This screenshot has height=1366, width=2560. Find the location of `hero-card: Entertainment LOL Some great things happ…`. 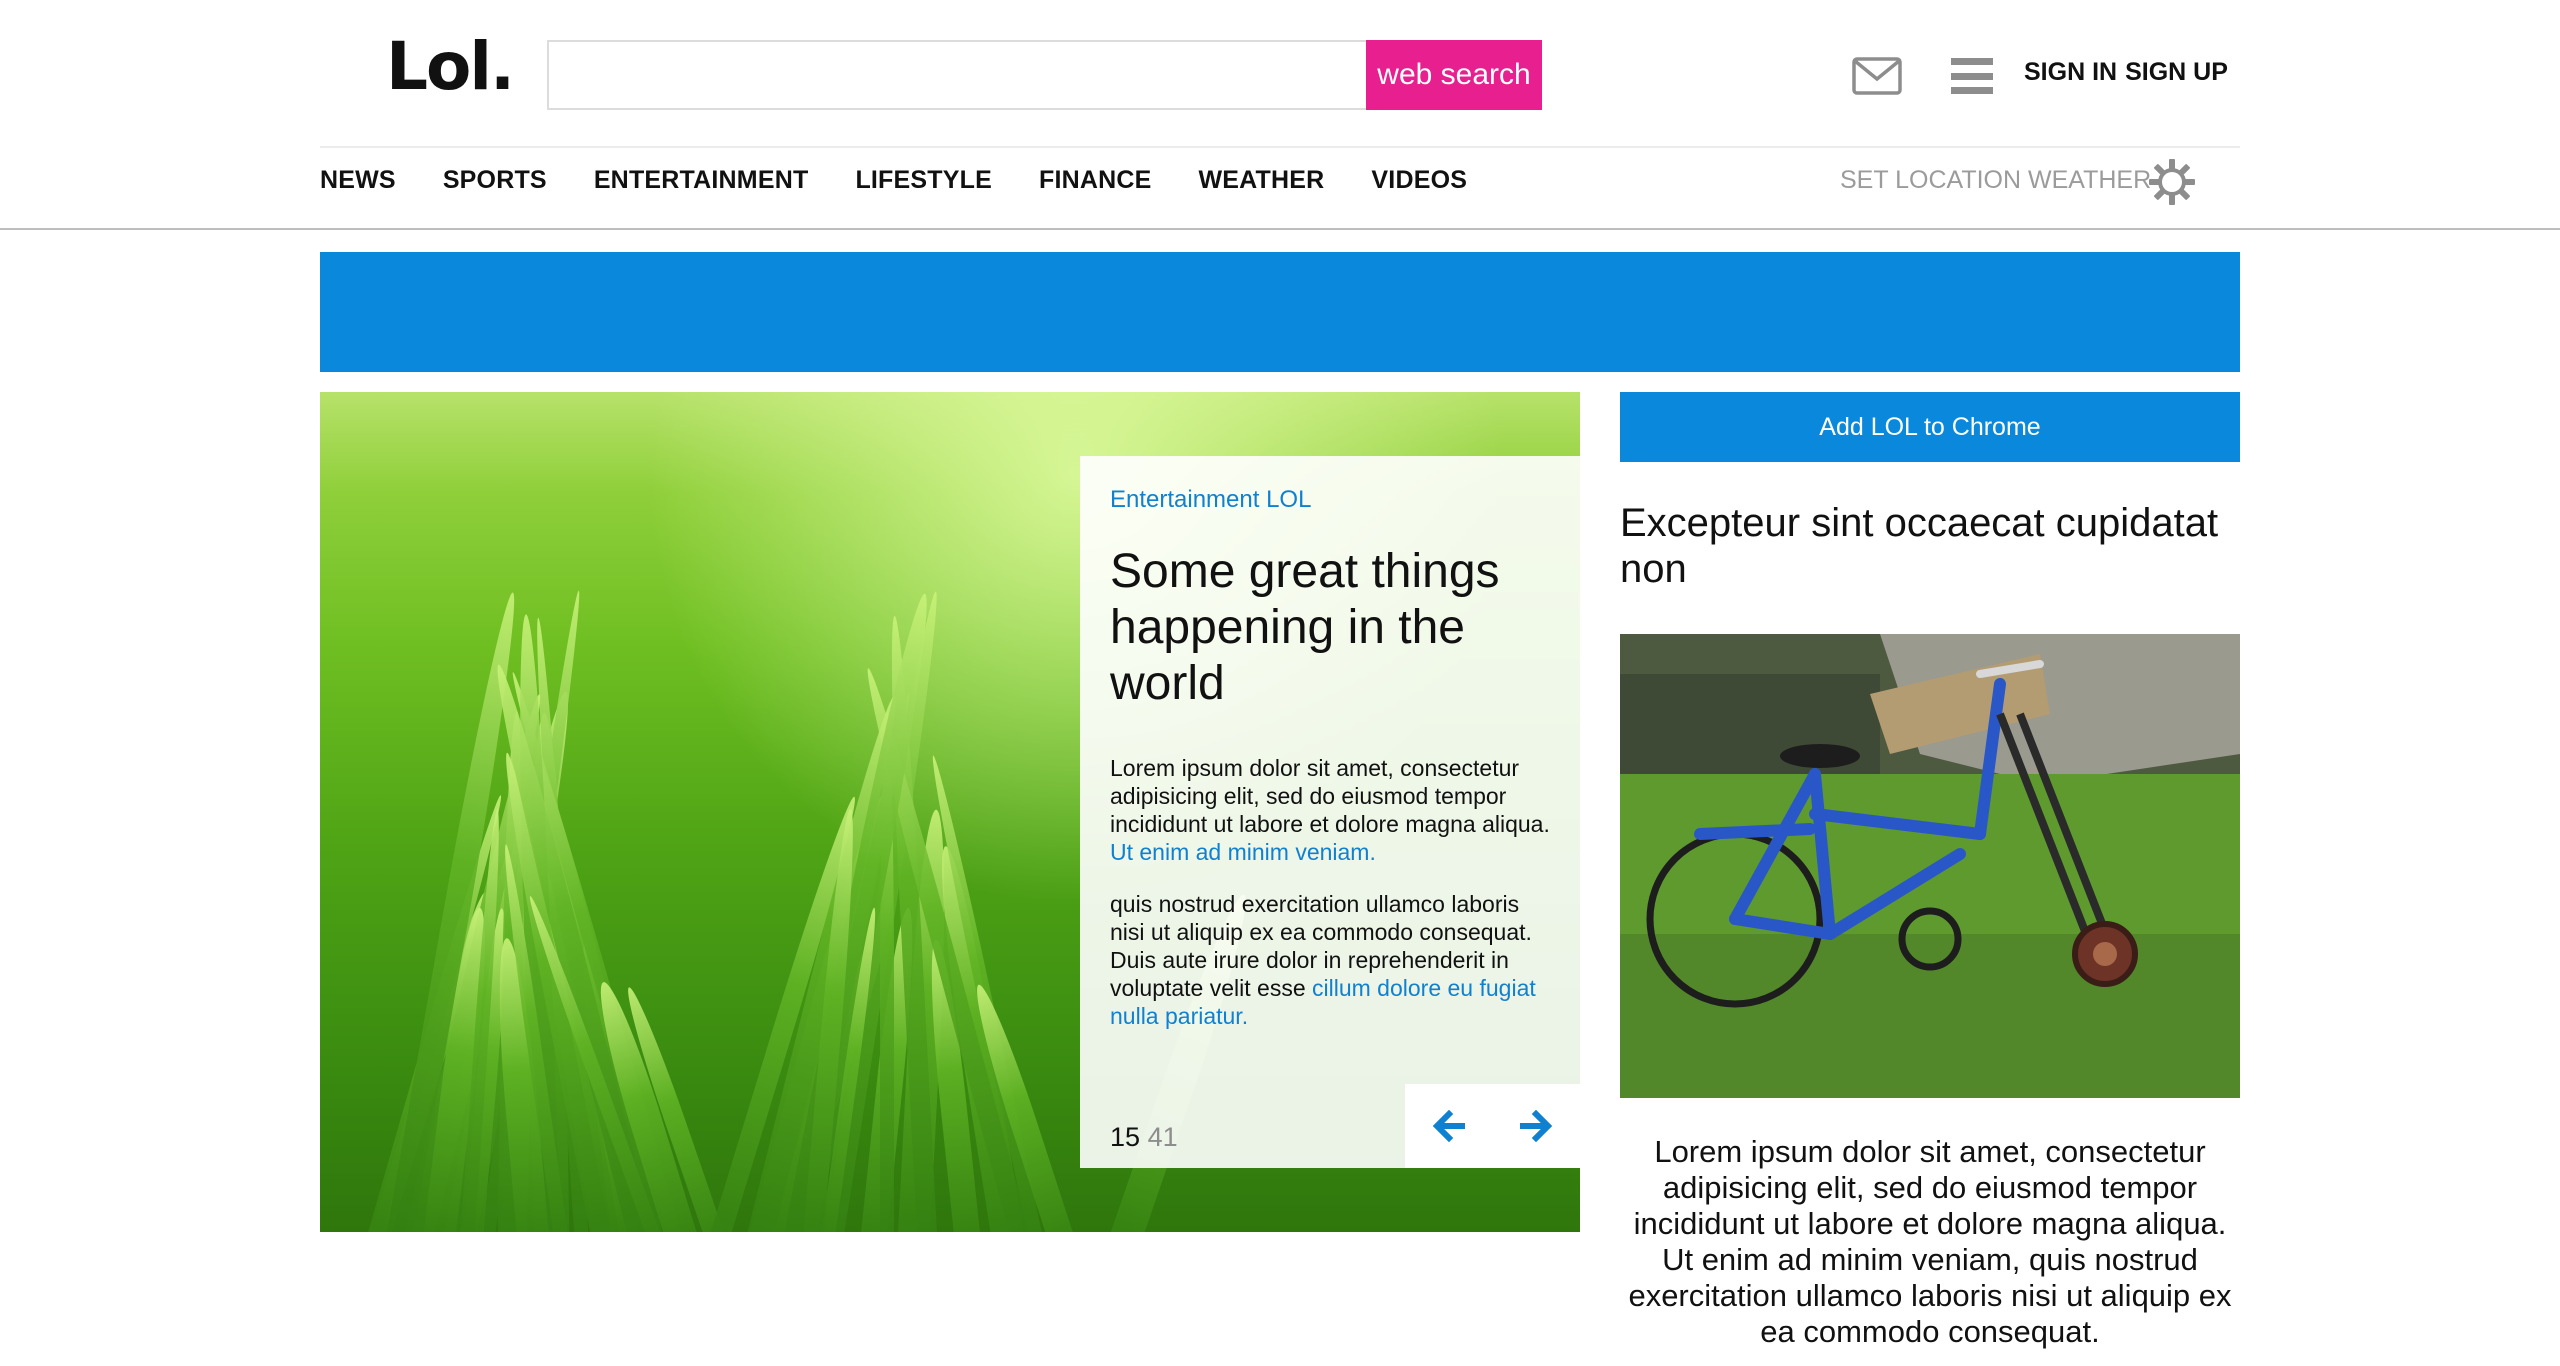

hero-card: Entertainment LOL Some great things happ… is located at coordinates (1330, 812).